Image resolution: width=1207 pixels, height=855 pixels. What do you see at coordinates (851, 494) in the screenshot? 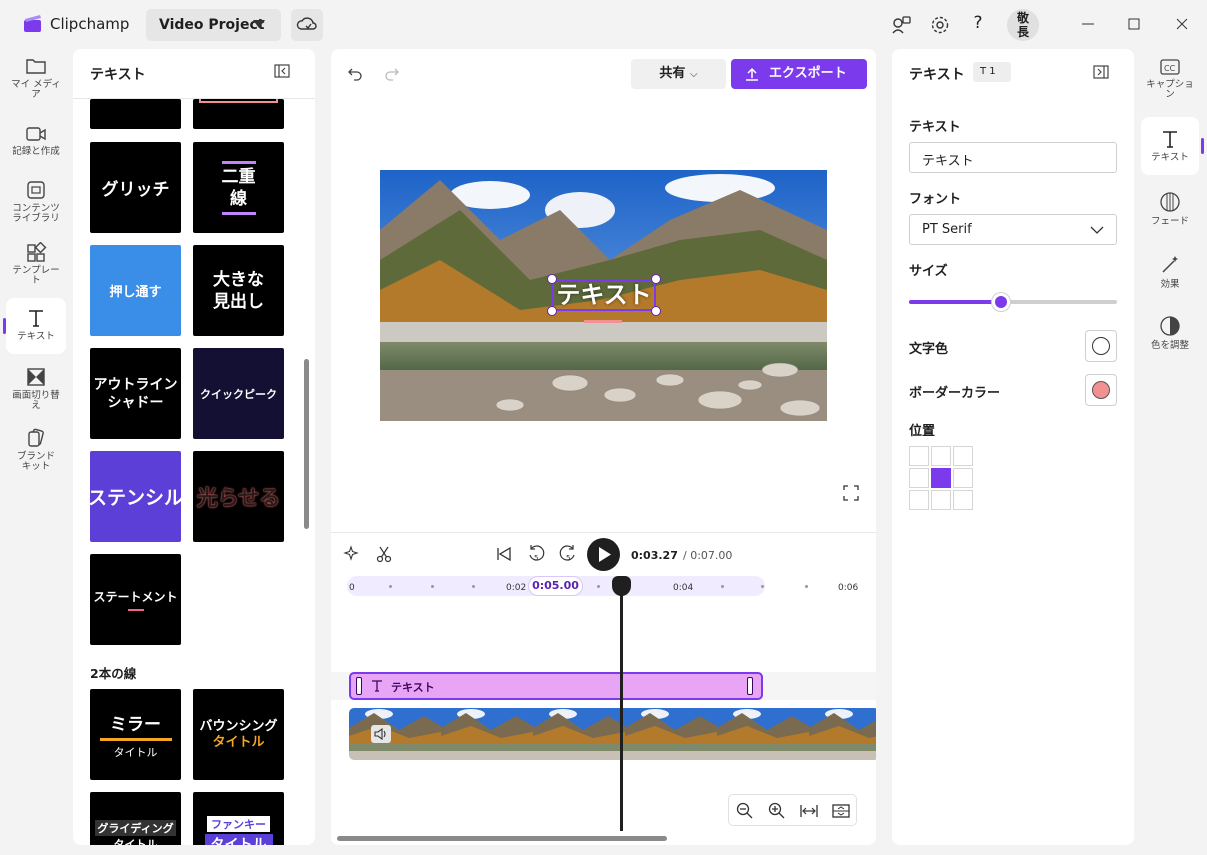
I see `fullscreen-icon` at bounding box center [851, 494].